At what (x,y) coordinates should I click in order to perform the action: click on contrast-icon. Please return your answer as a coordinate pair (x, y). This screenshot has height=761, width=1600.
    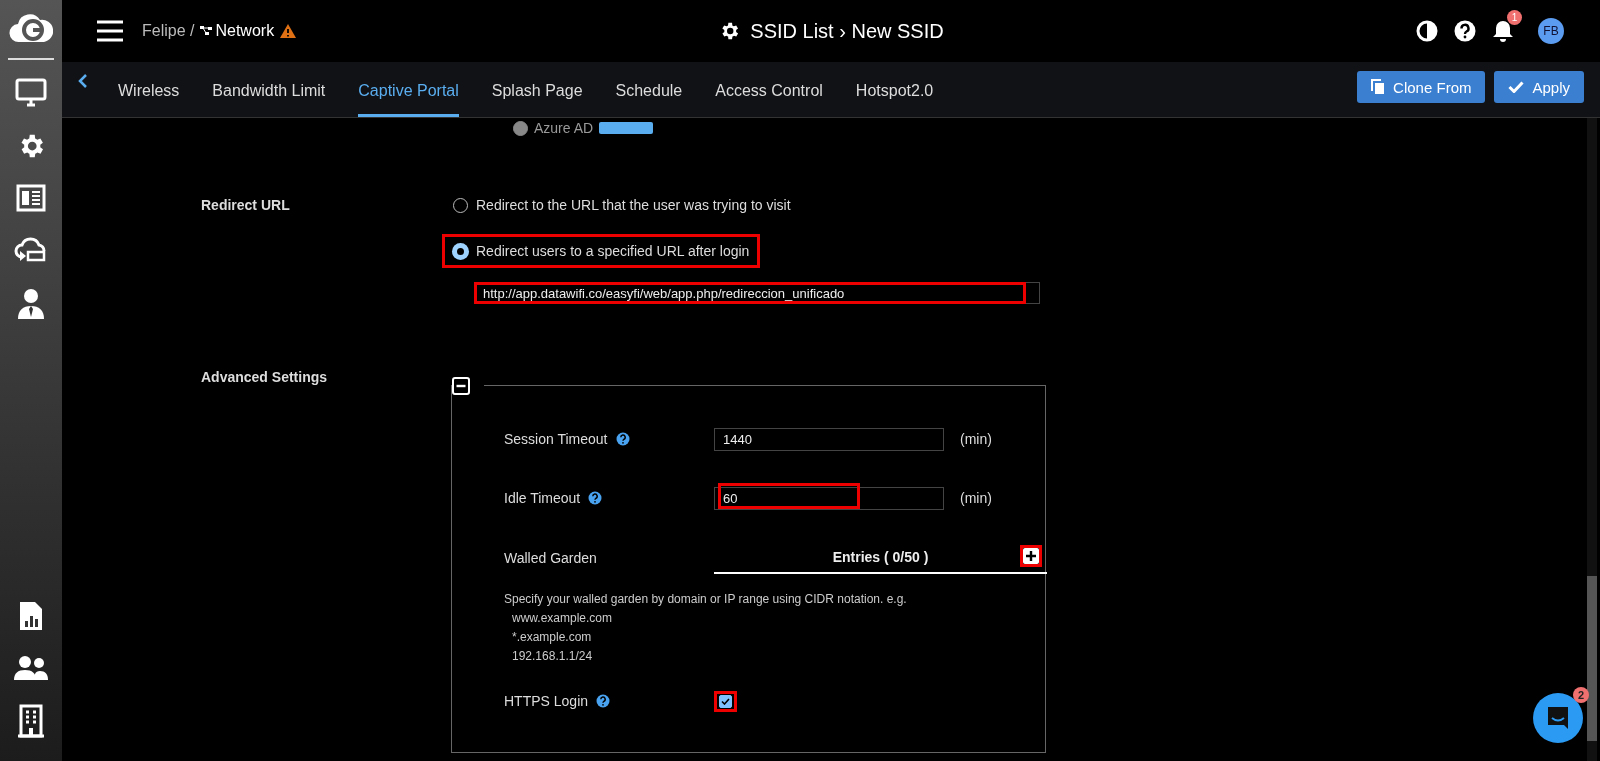
    Looking at the image, I should click on (1427, 31).